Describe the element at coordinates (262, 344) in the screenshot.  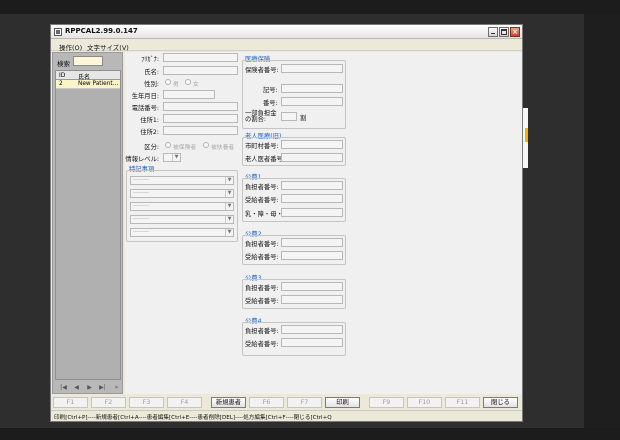
I see `public-4-recipient-label: 受給者番号:` at that location.